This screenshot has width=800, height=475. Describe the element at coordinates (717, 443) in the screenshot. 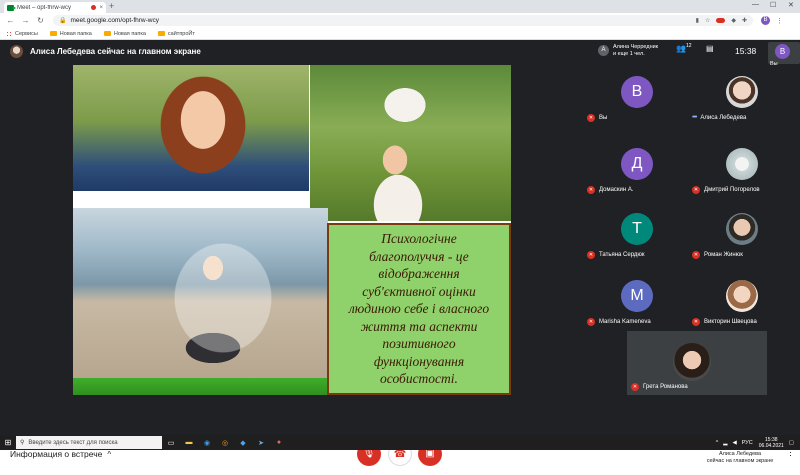

I see `tray-arrow-icon: ^` at that location.